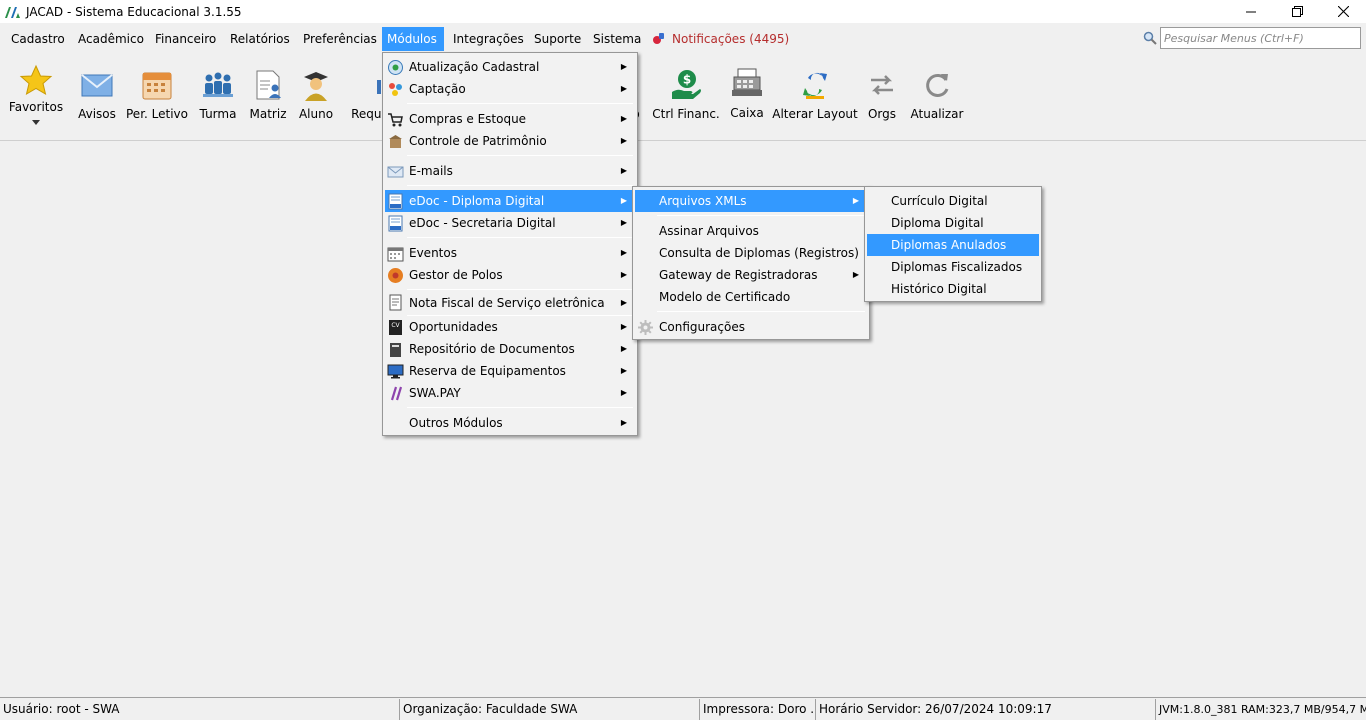  I want to click on avisos-label: Avisos, so click(97, 114).